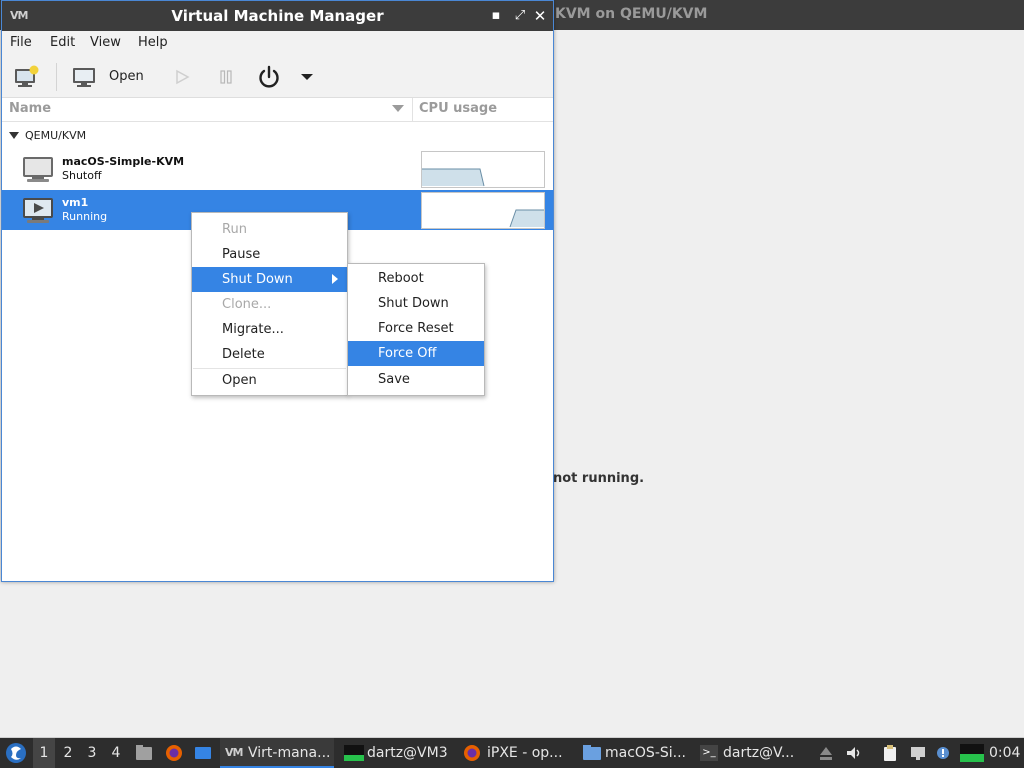 Image resolution: width=1024 pixels, height=768 pixels. I want to click on dropdown-arrow-icon, so click(307, 77).